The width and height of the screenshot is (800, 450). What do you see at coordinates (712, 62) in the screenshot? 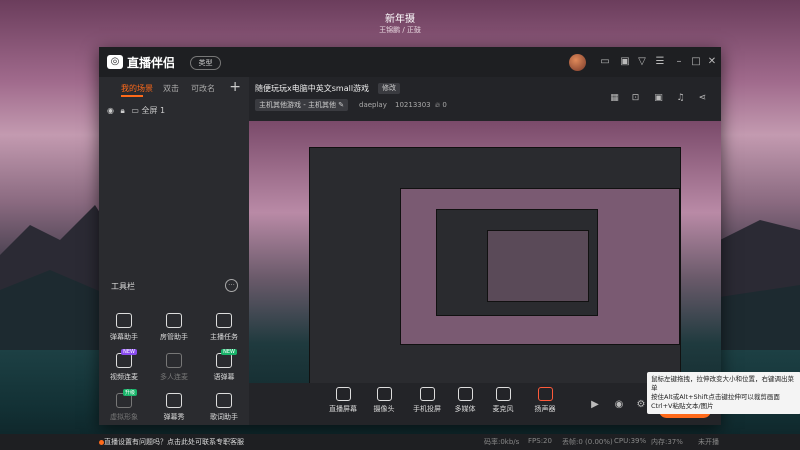
I see `close-icon: ✕` at bounding box center [712, 62].